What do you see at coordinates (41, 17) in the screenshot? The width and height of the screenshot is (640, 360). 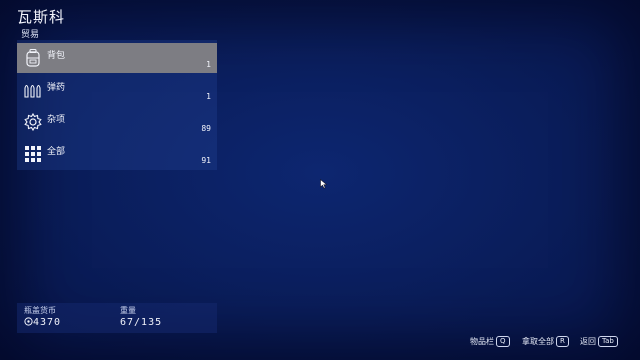 I see `trader-name: 瓦斯科` at bounding box center [41, 17].